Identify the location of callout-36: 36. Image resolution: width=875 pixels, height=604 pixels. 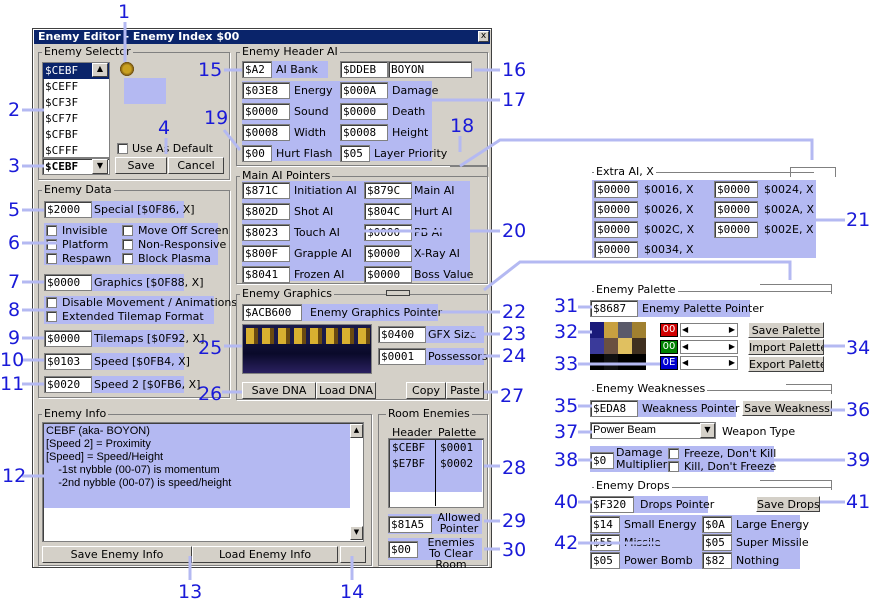
(858, 410).